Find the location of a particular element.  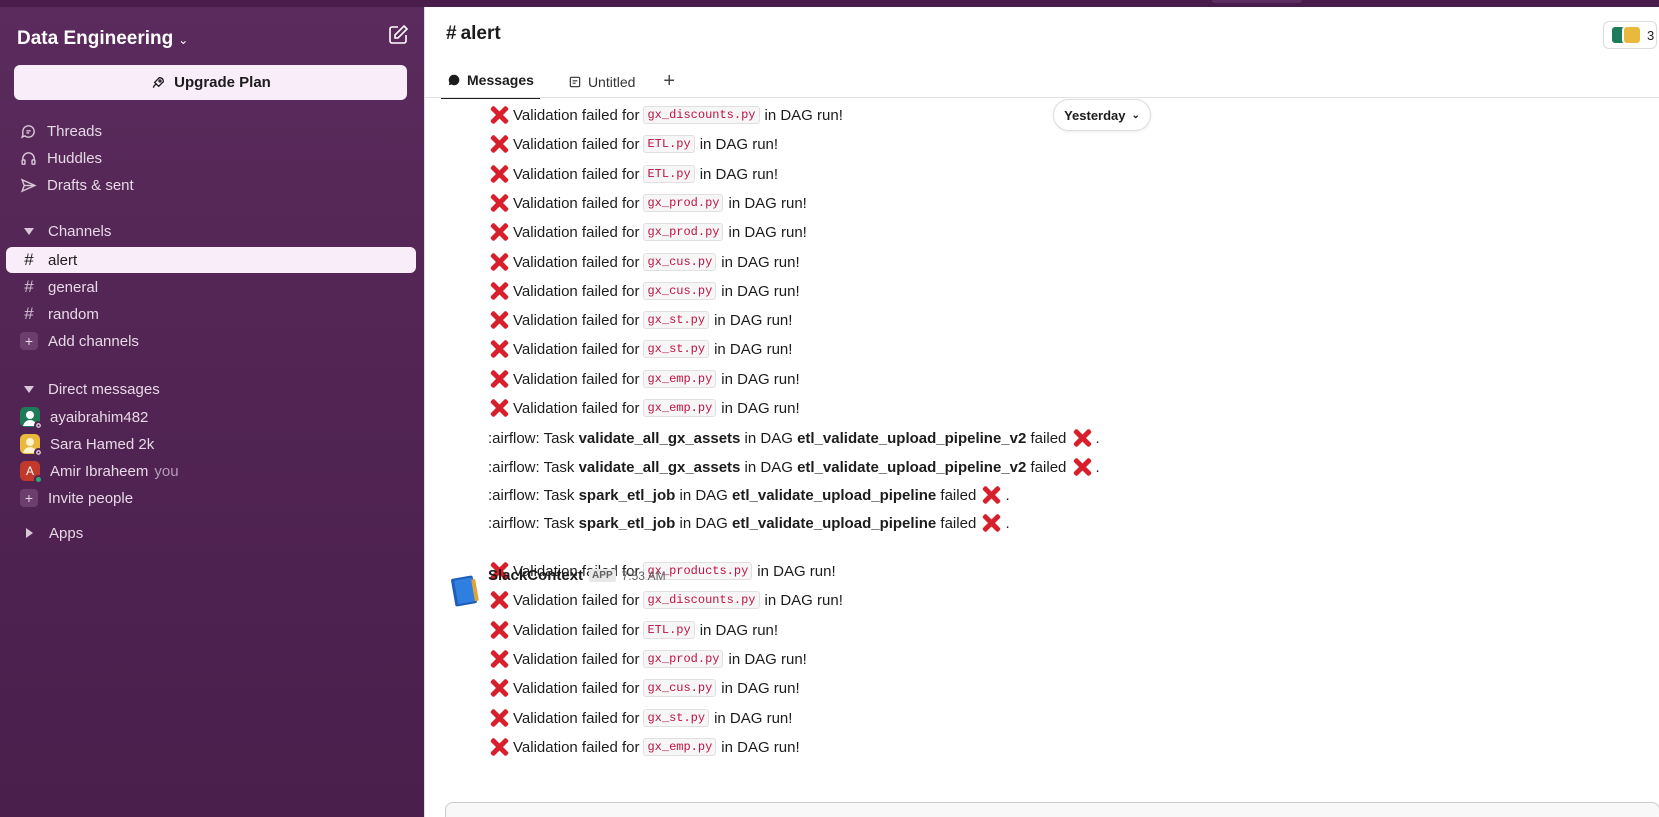

nav-drafts-sent: Drafts & sent is located at coordinates (76, 185).